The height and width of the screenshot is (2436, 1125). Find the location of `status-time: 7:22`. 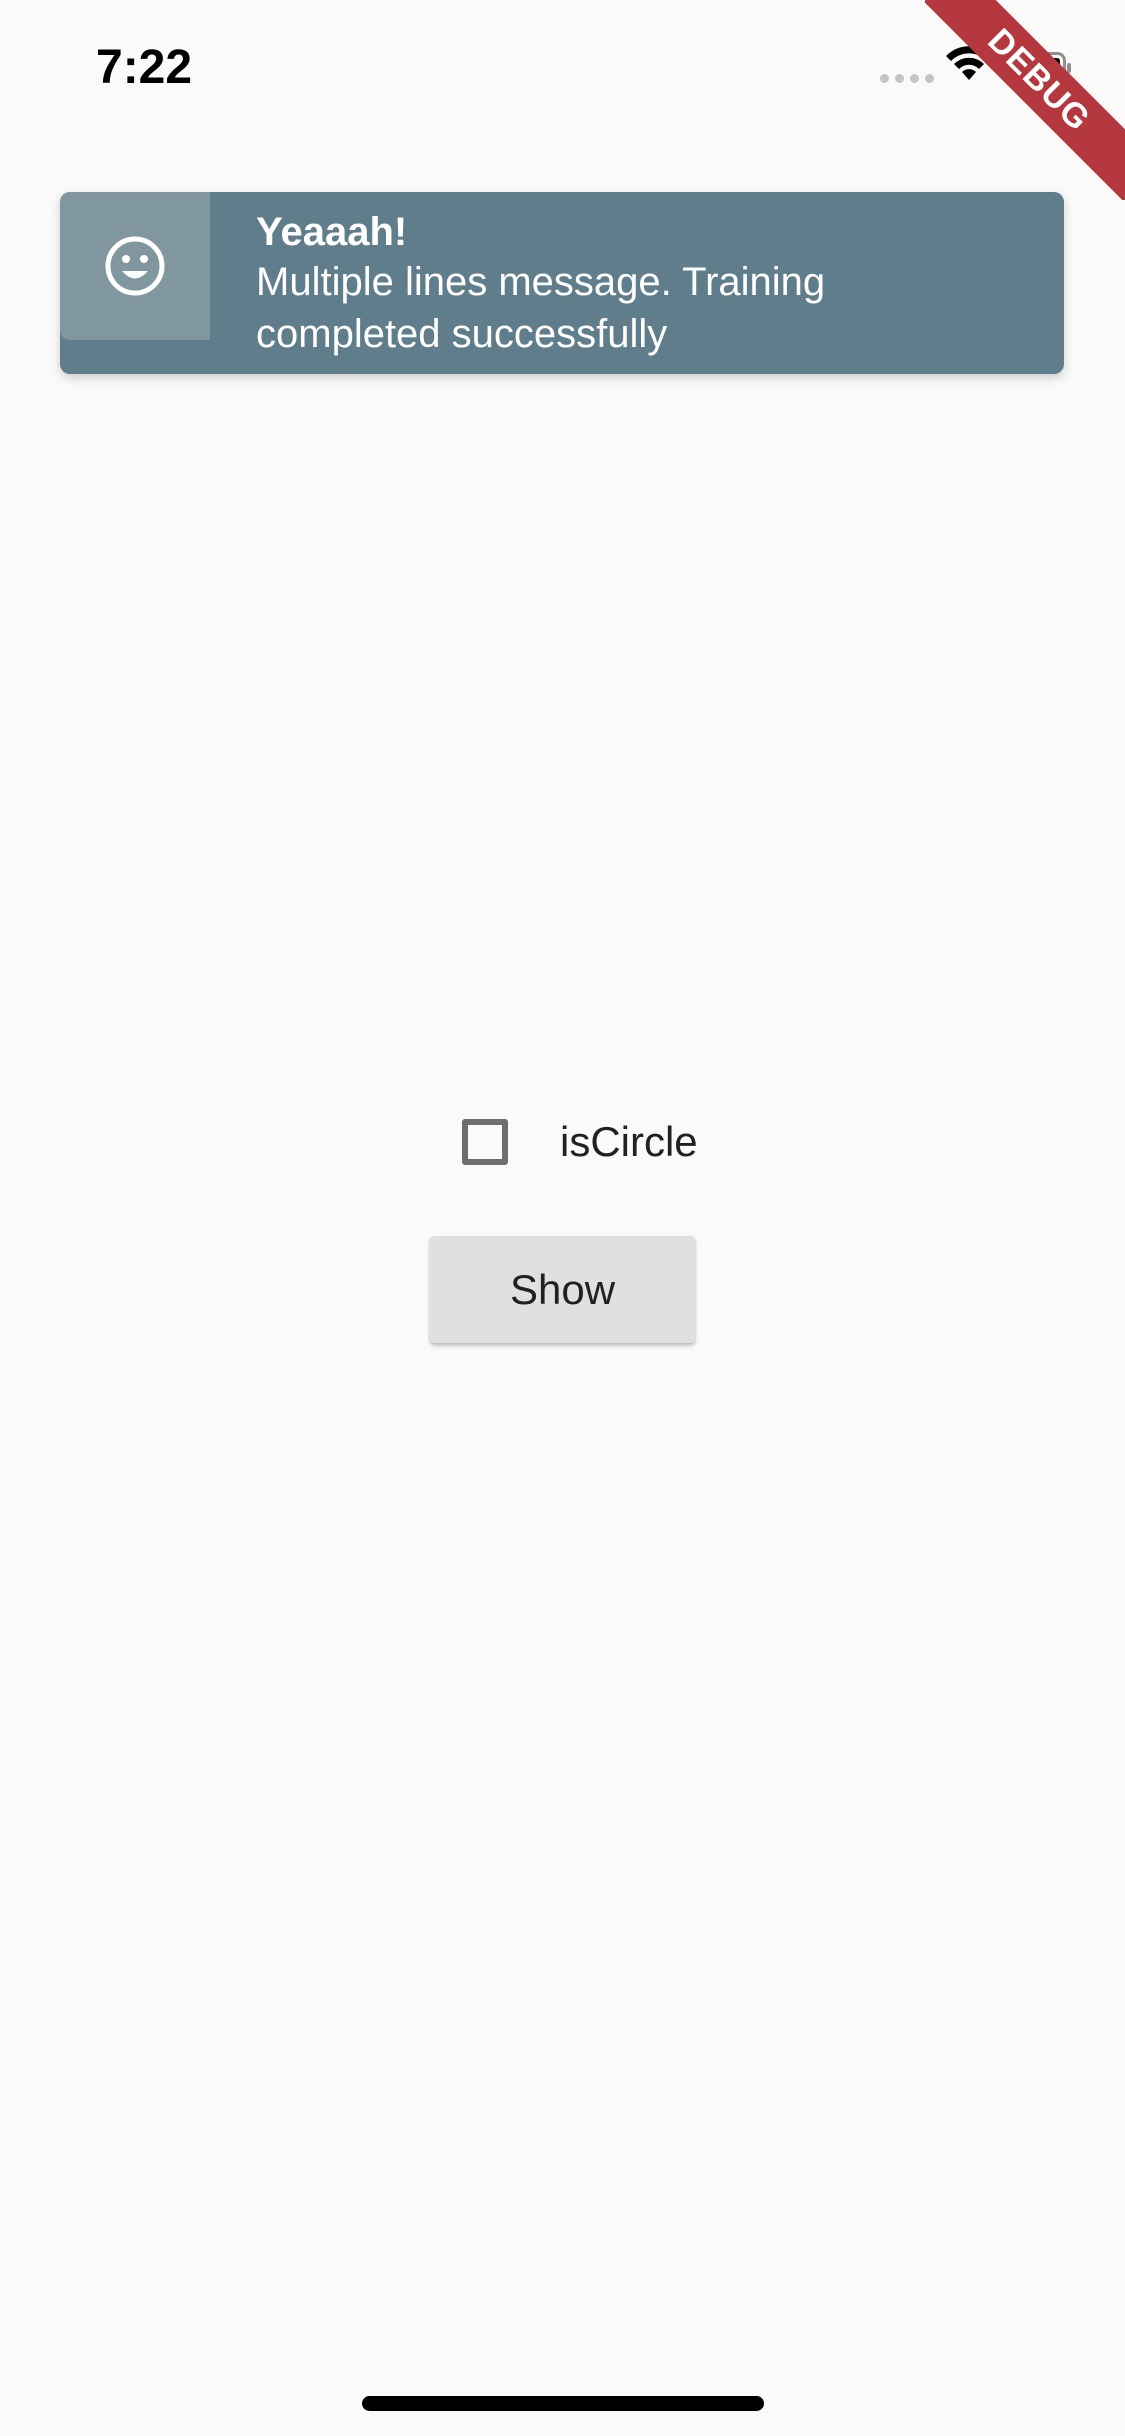

status-time: 7:22 is located at coordinates (144, 67).